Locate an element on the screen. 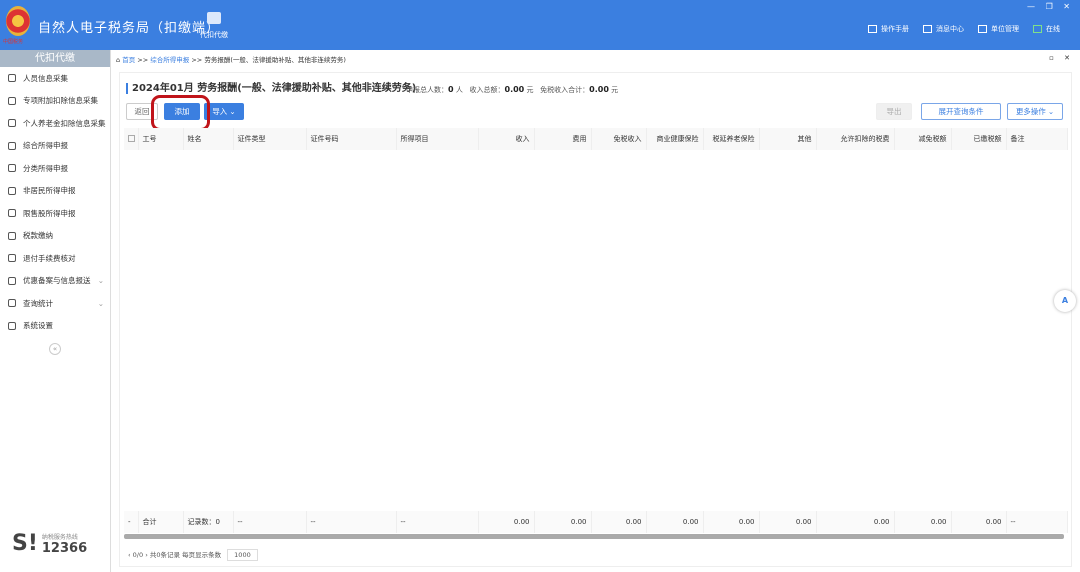 This screenshot has width=1080, height=572. nav-online: 在线 is located at coordinates (1046, 29).